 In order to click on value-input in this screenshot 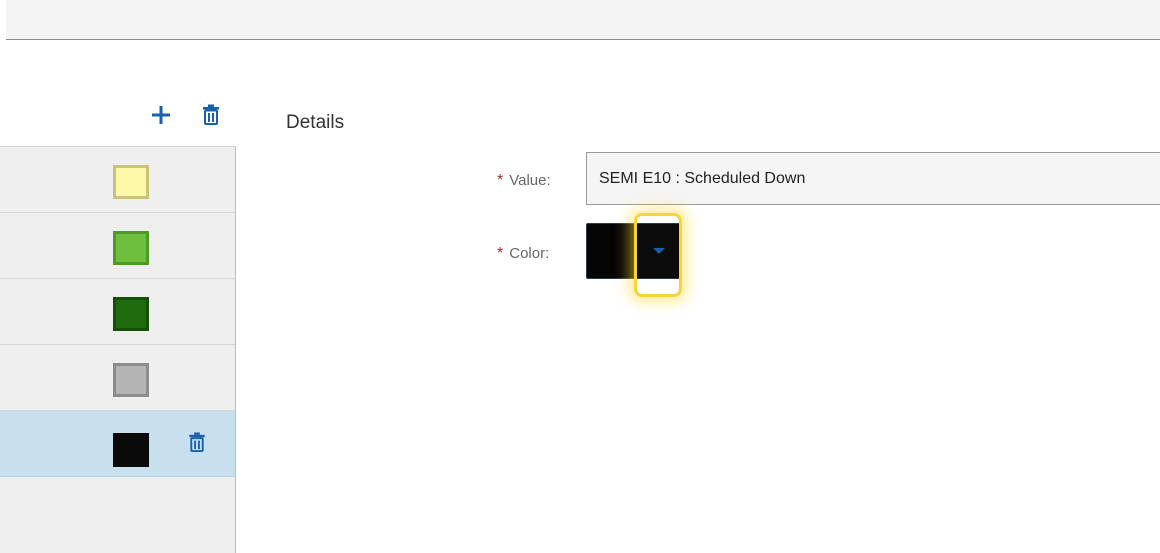, I will do `click(873, 178)`.